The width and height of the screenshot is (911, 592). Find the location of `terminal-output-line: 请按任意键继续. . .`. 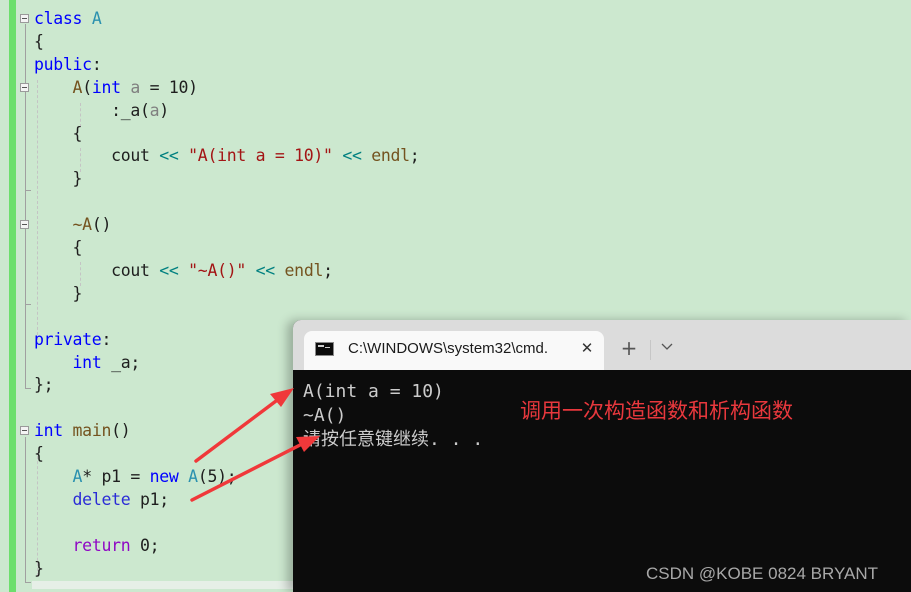

terminal-output-line: 请按任意键继续. . . is located at coordinates (393, 439).